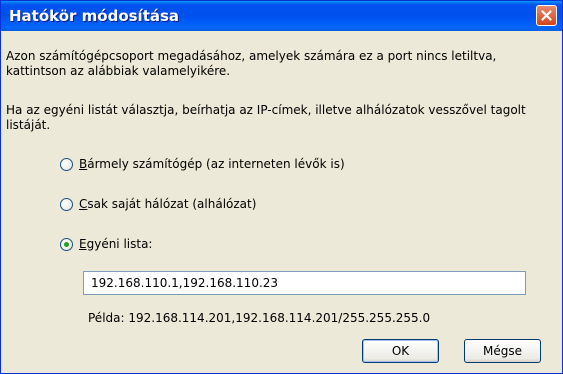  What do you see at coordinates (502, 351) in the screenshot?
I see `cancel-button: Mégse` at bounding box center [502, 351].